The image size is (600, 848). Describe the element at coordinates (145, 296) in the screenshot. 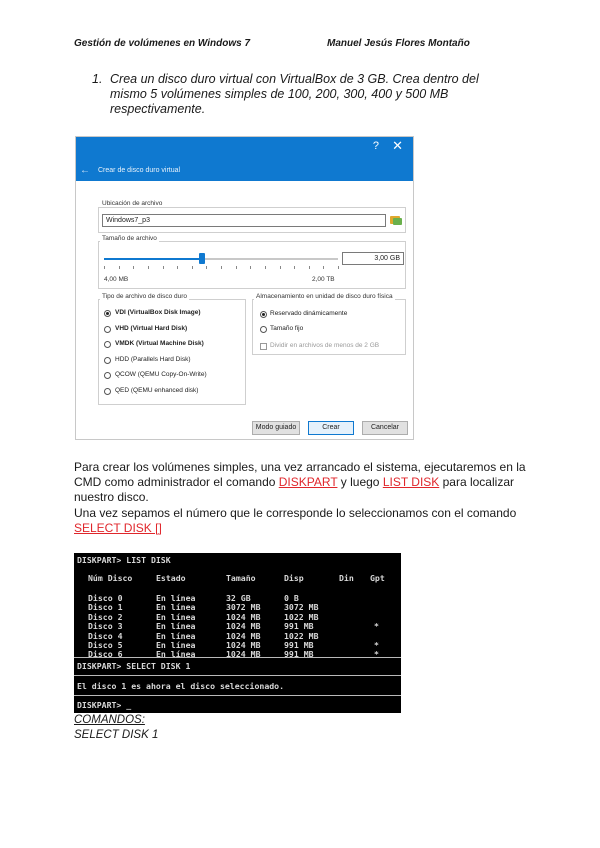

I see `file-type-label: Tipo de archivo de disco duro` at that location.